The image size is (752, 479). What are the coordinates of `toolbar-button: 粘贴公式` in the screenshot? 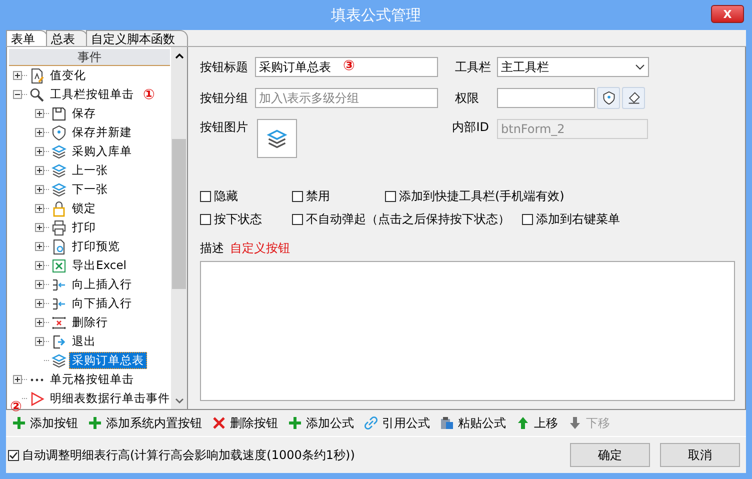 It's located at (473, 423).